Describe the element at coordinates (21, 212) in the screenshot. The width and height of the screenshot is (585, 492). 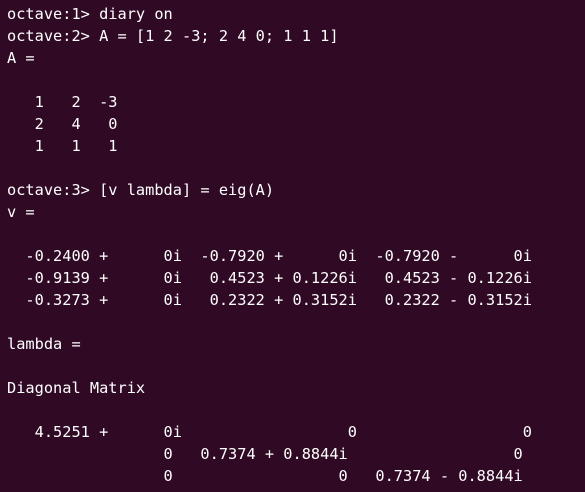
I see `terminal-line: v =` at that location.